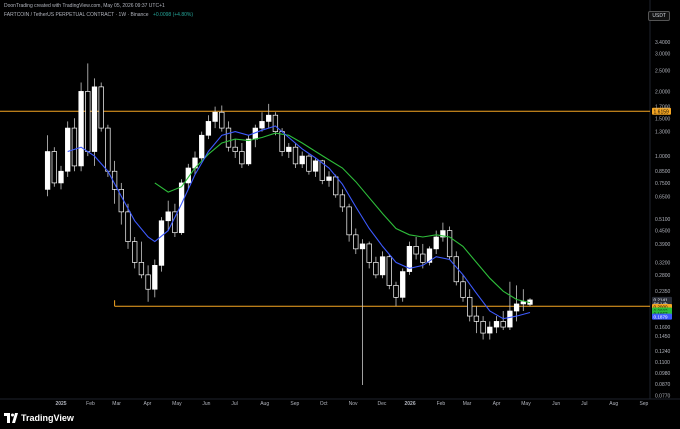 The height and width of the screenshot is (429, 680). What do you see at coordinates (659, 16) in the screenshot?
I see `currency-badge: USDT` at bounding box center [659, 16].